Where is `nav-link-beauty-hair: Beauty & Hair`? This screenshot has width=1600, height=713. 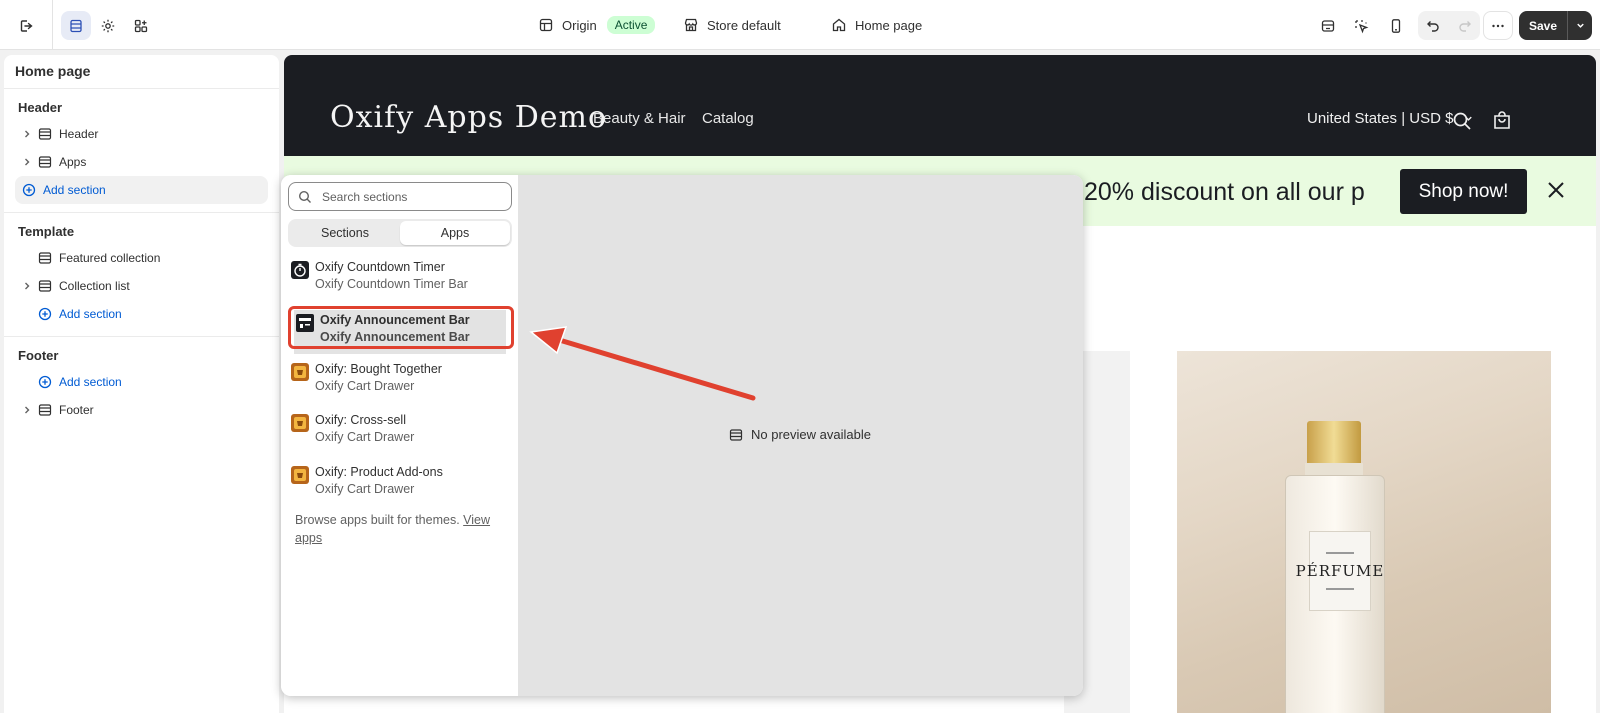 nav-link-beauty-hair: Beauty & Hair is located at coordinates (639, 118).